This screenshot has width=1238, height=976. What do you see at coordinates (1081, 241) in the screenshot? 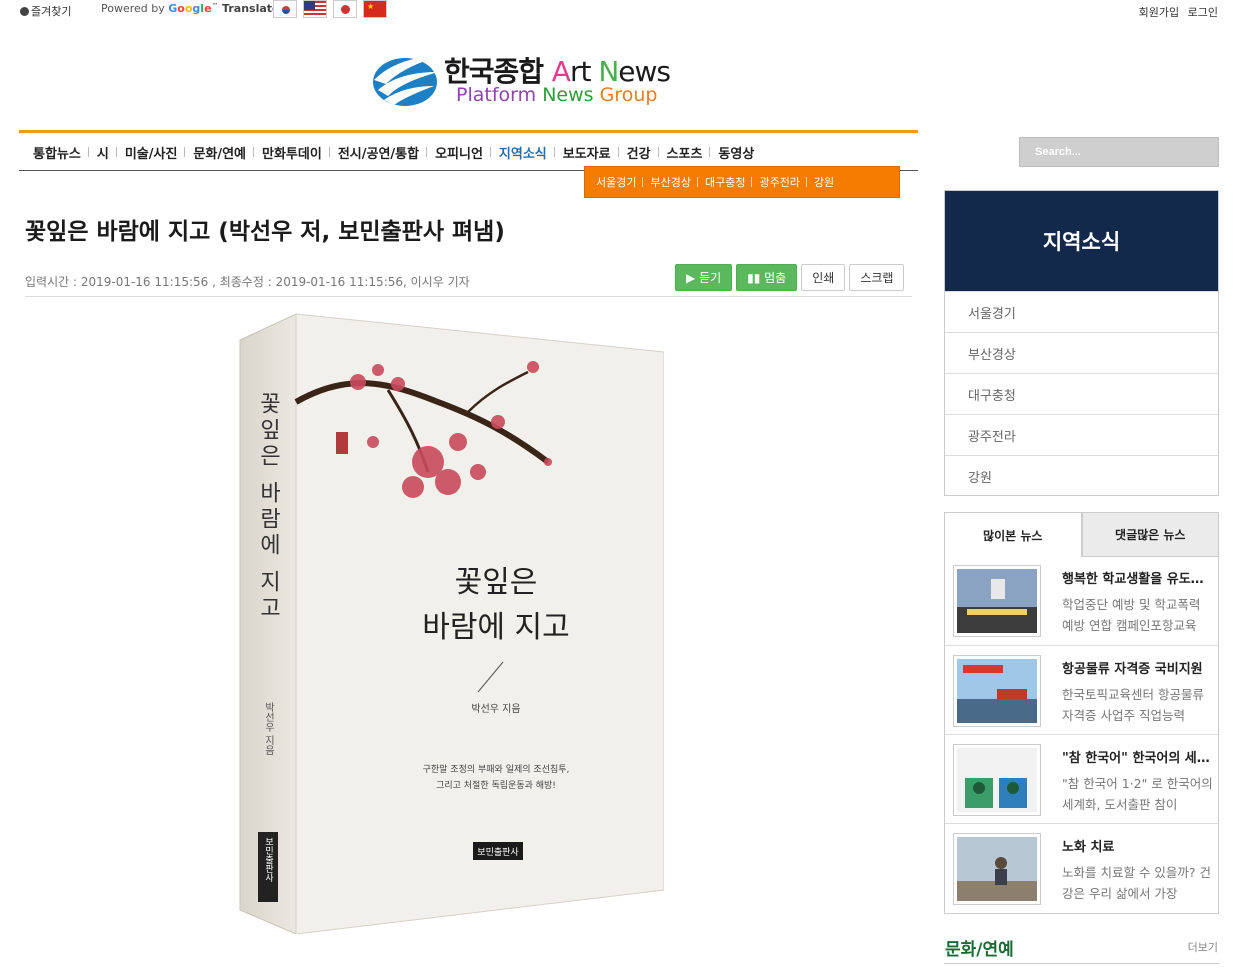
I see `regional-news-title: 지역소식` at bounding box center [1081, 241].